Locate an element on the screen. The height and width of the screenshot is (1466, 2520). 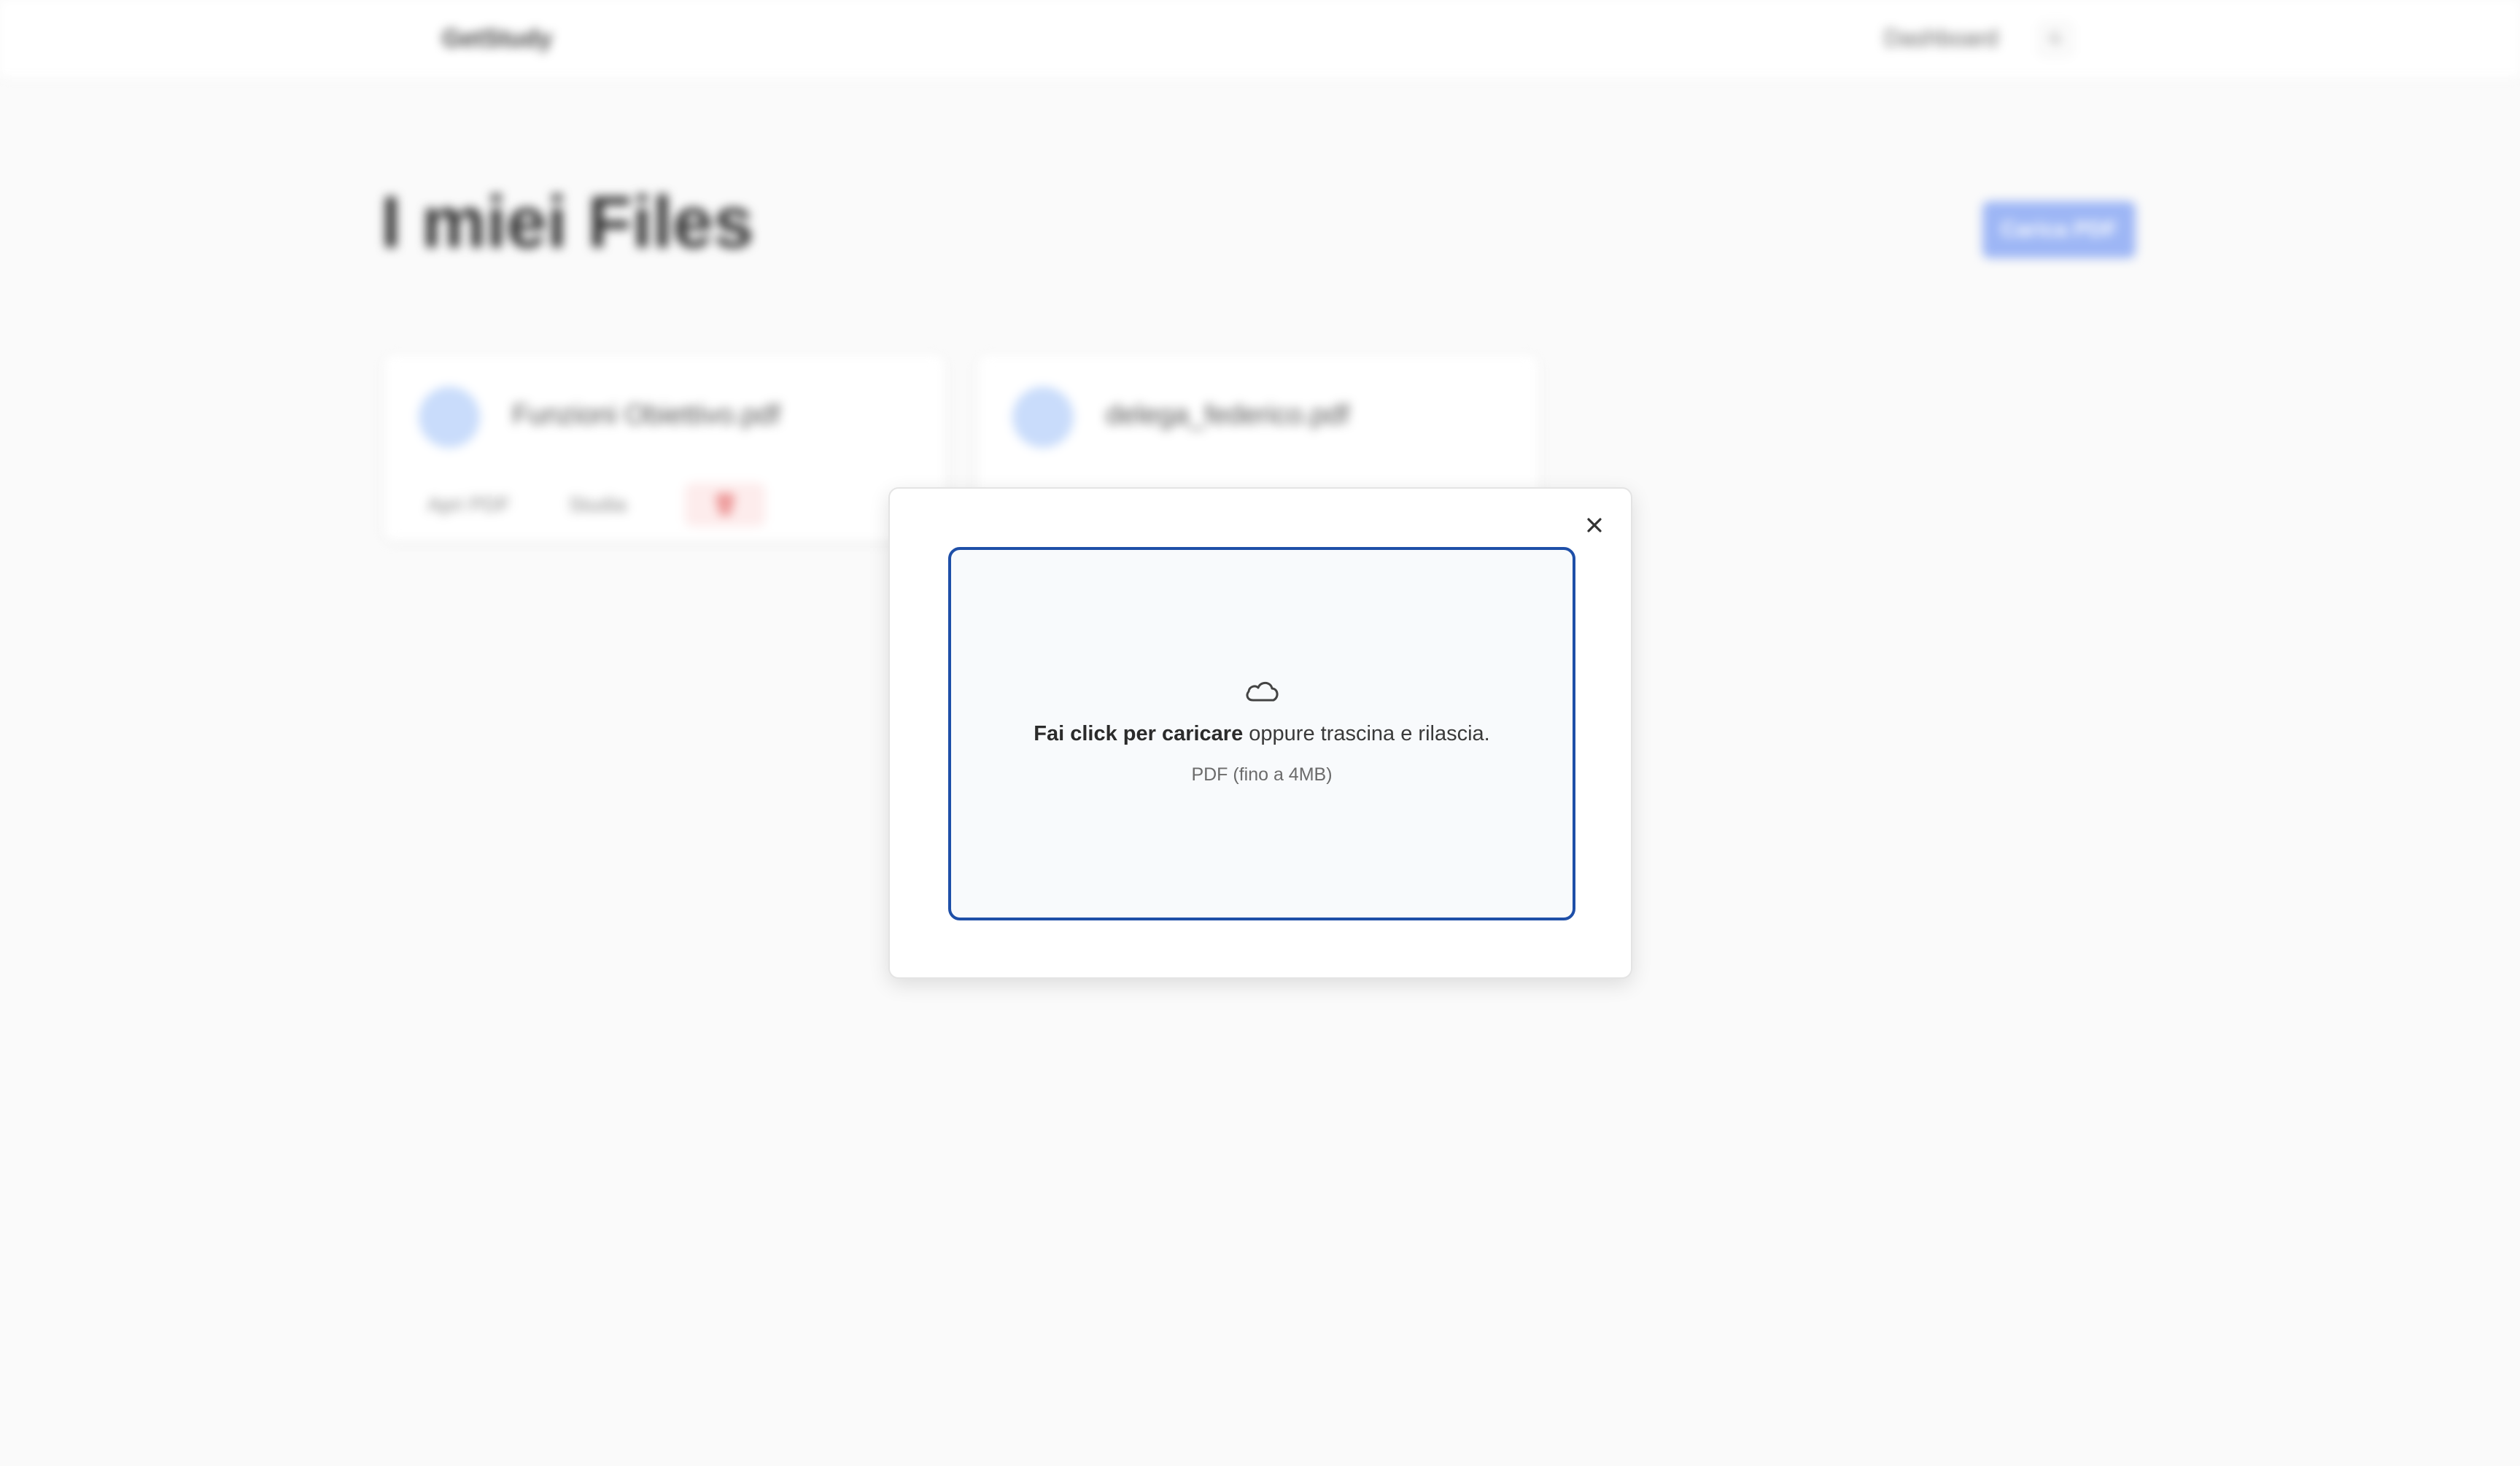
cloud-icon is located at coordinates (1262, 691).